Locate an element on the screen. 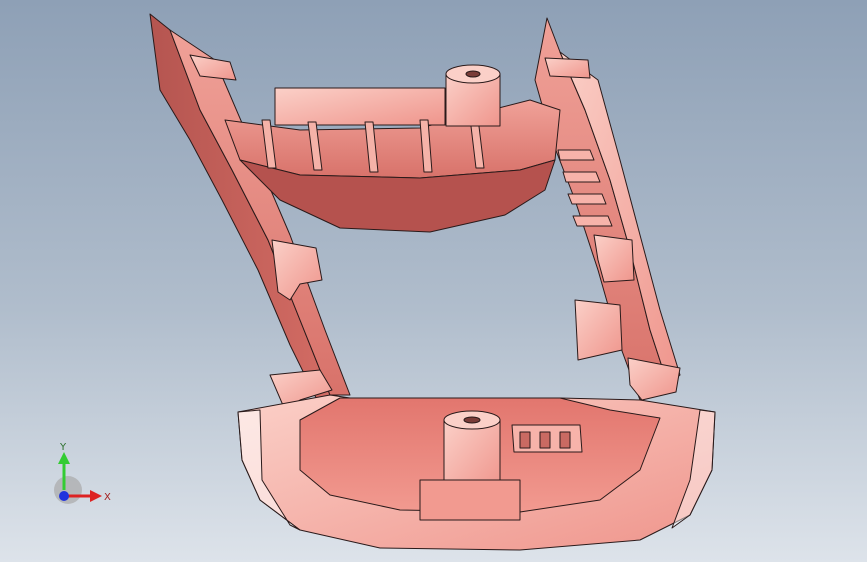  x-axis-arrow is located at coordinates (96, 496).